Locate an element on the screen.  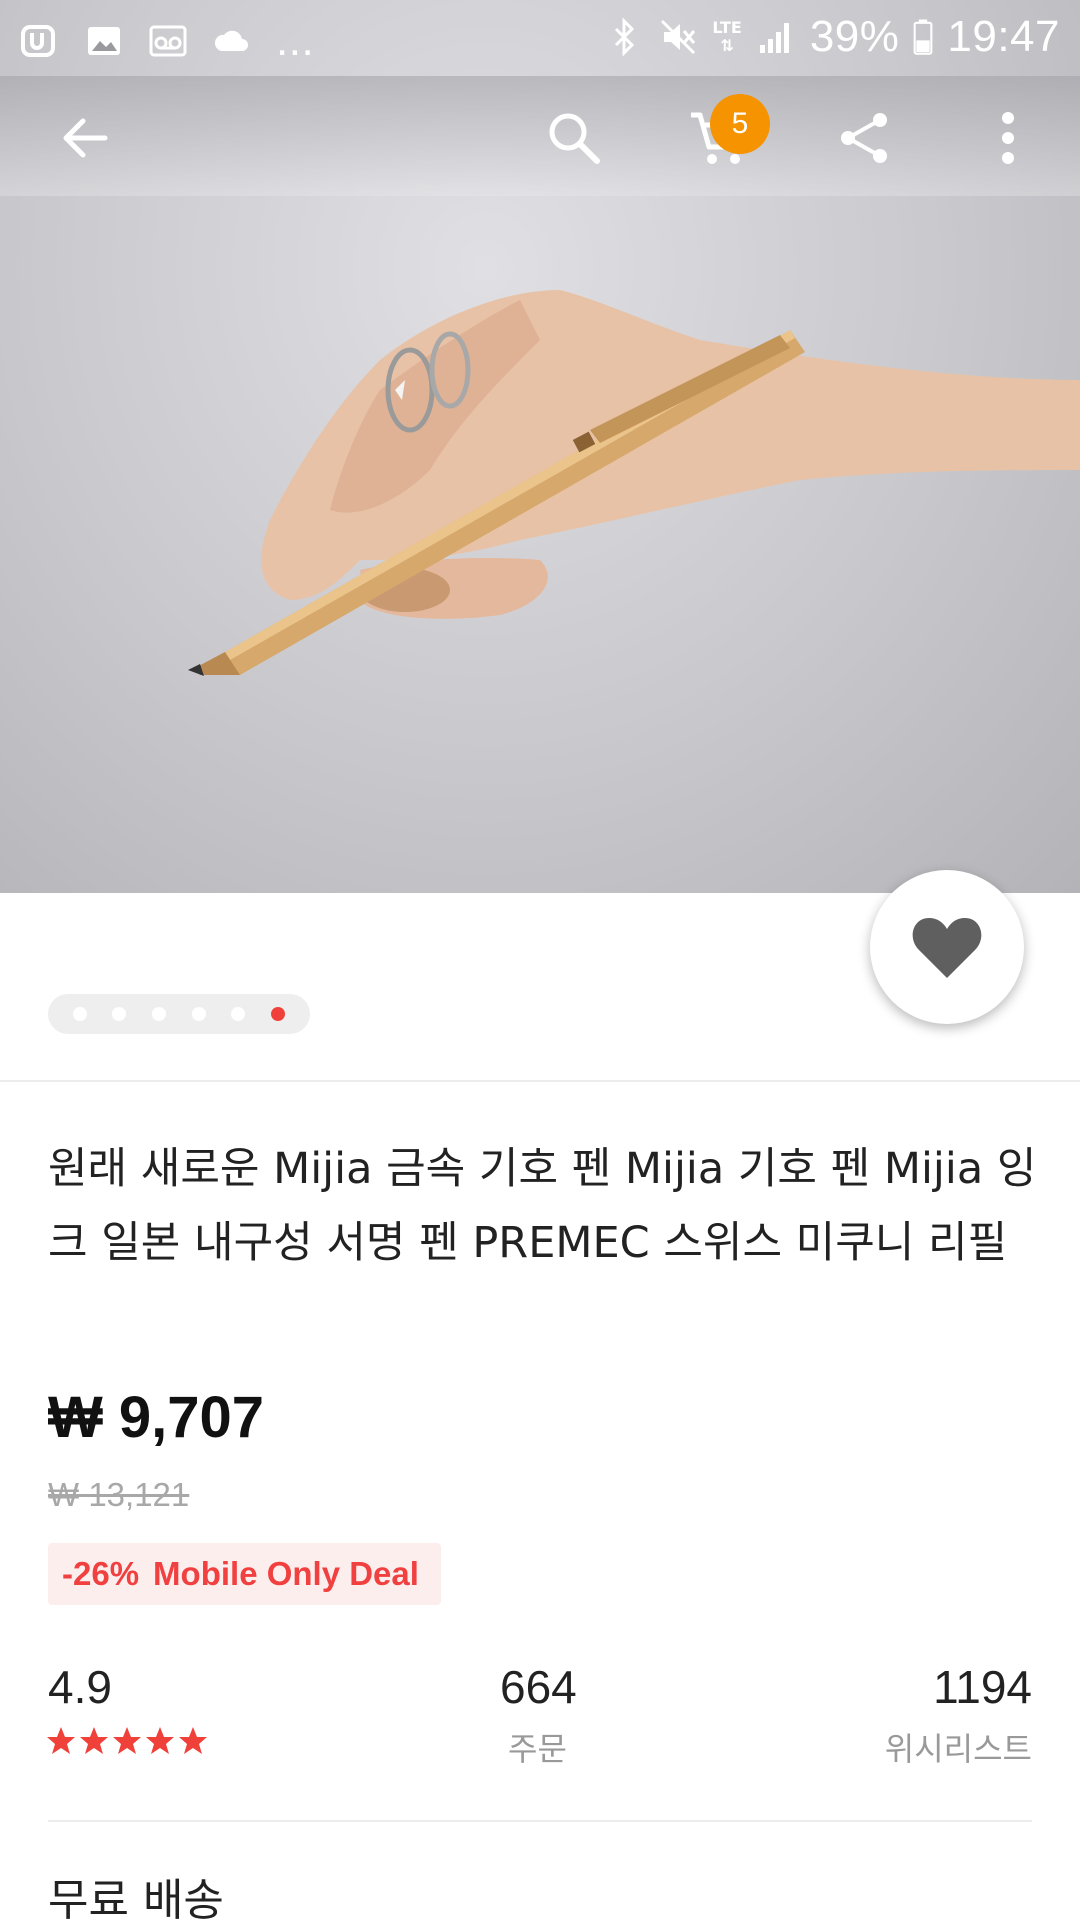
back-button is located at coordinates (84, 138).